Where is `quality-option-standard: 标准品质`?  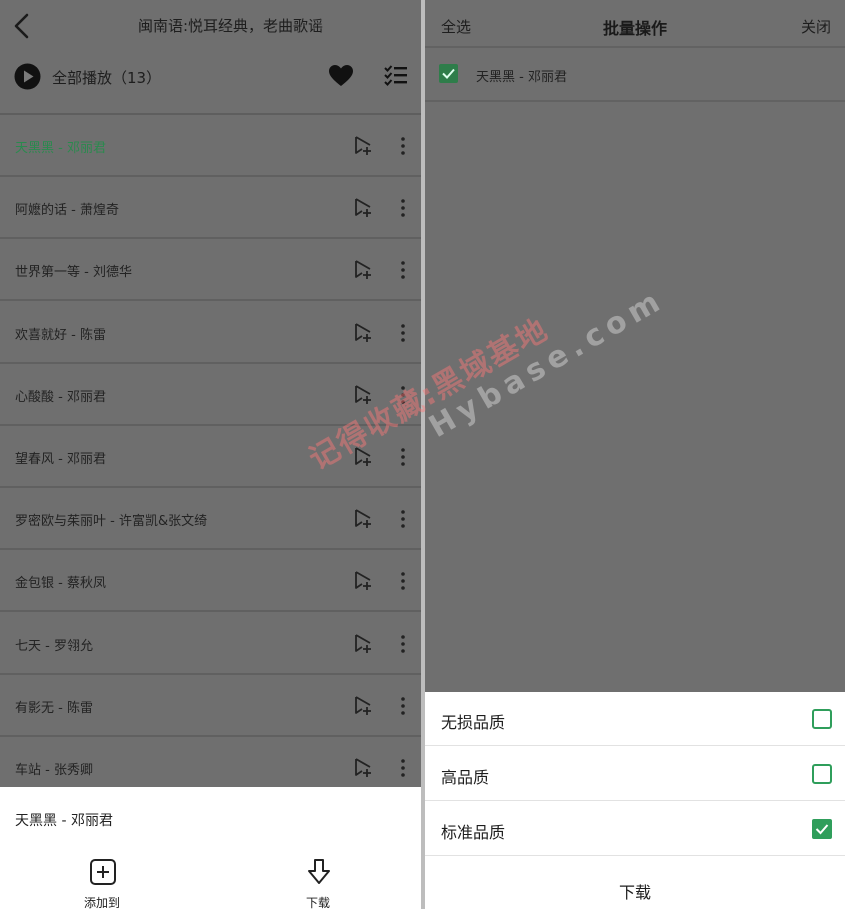 quality-option-standard: 标准品质 is located at coordinates (635, 829).